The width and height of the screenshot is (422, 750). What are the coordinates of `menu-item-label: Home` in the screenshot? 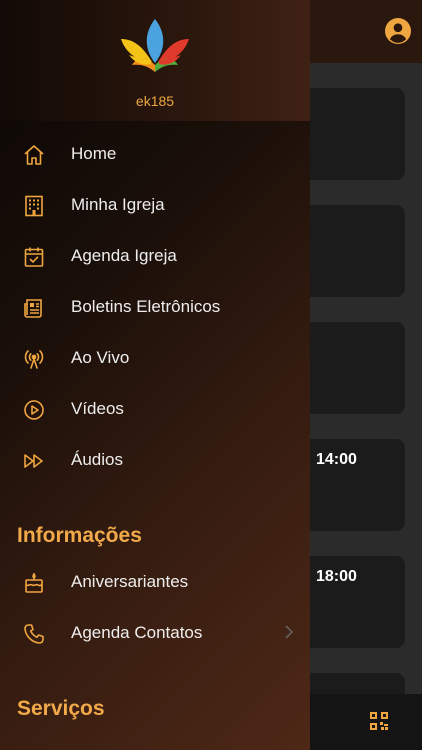 It's located at (94, 153).